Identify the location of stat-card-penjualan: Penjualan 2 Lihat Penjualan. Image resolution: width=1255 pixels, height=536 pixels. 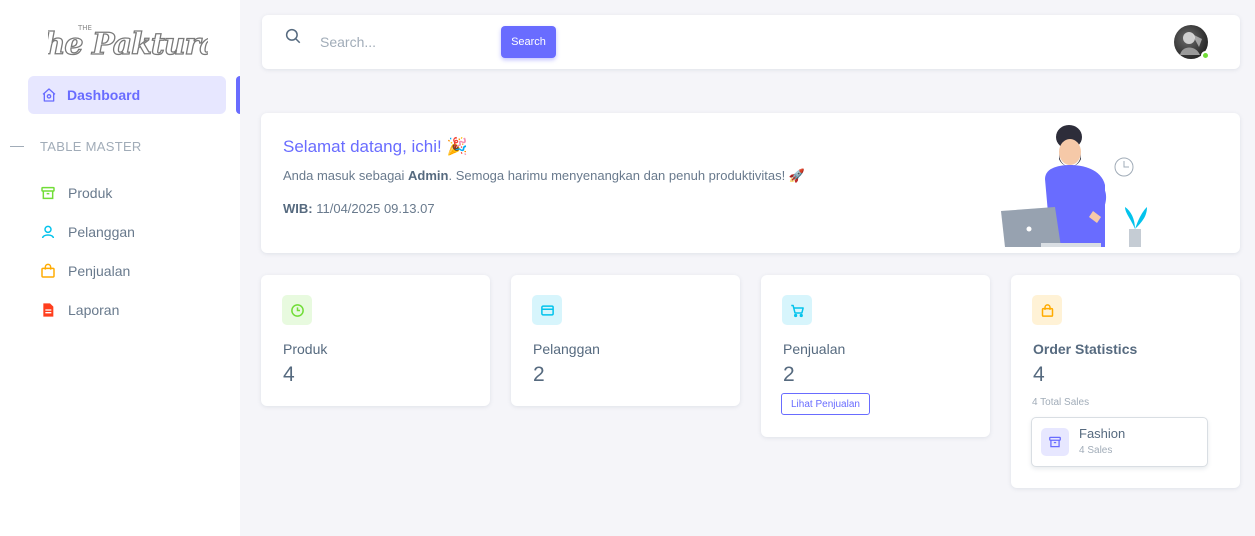
(875, 356).